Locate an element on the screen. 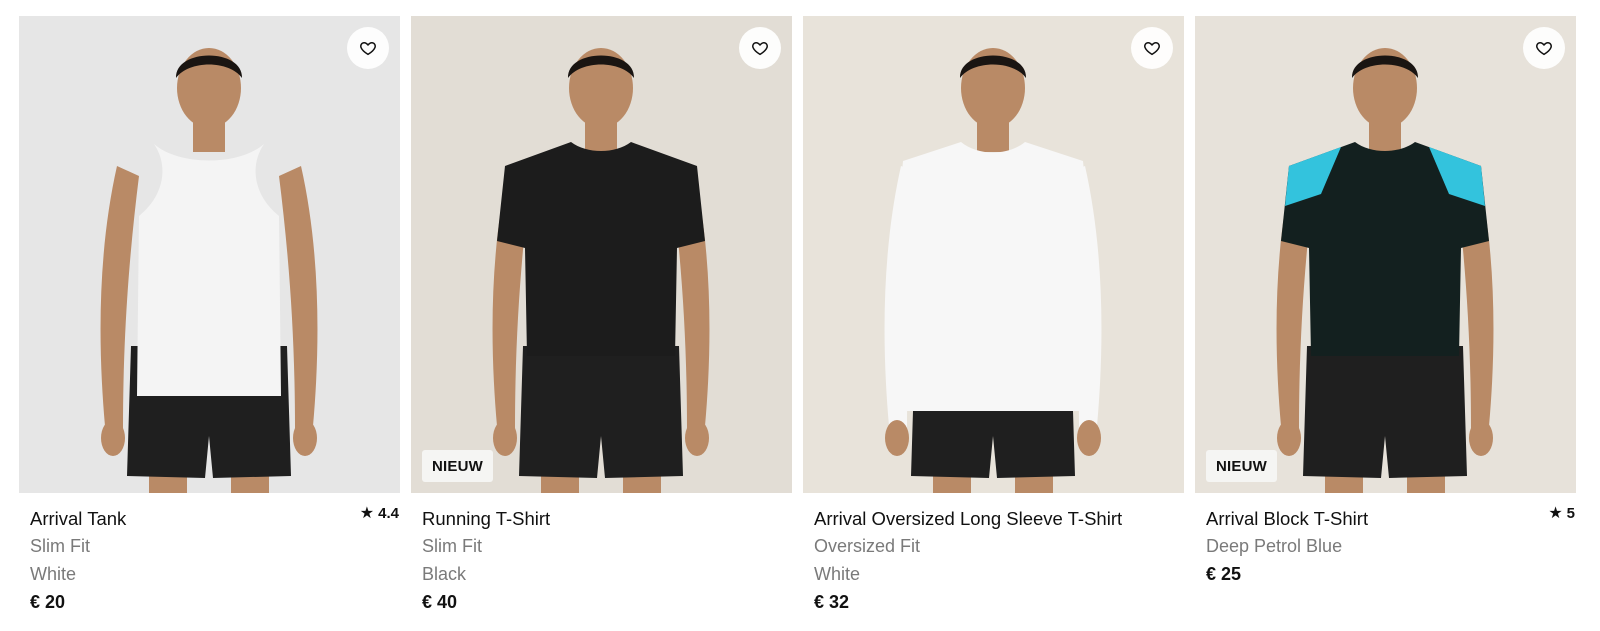 Image resolution: width=1600 pixels, height=631 pixels. product-name: Arrival Oversized Long Sleeve T-Shirt is located at coordinates (968, 519).